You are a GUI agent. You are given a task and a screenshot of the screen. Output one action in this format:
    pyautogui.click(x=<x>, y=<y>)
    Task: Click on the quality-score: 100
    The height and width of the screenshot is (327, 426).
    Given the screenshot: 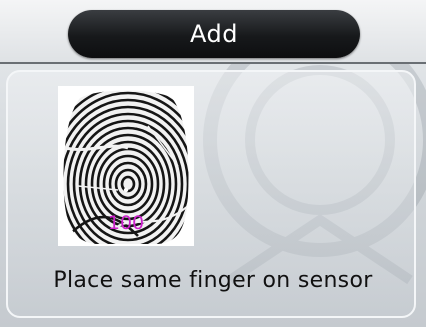 What is the action you would take?
    pyautogui.click(x=126, y=223)
    